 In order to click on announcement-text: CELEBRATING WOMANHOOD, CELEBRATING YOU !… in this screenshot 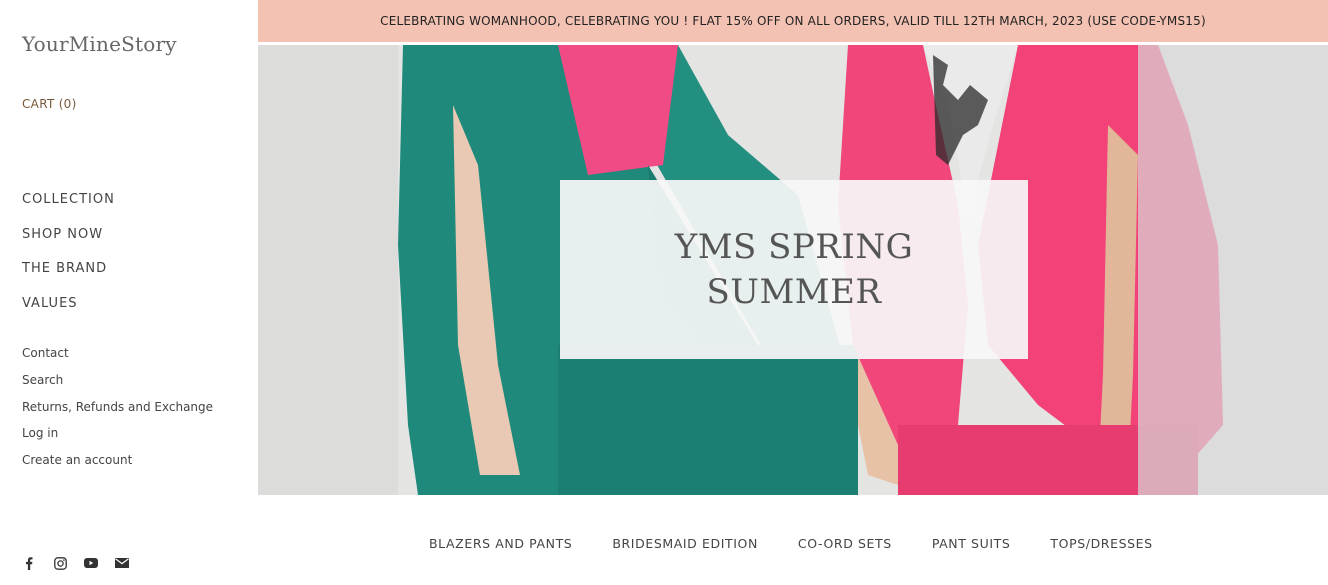, I will do `click(793, 21)`.